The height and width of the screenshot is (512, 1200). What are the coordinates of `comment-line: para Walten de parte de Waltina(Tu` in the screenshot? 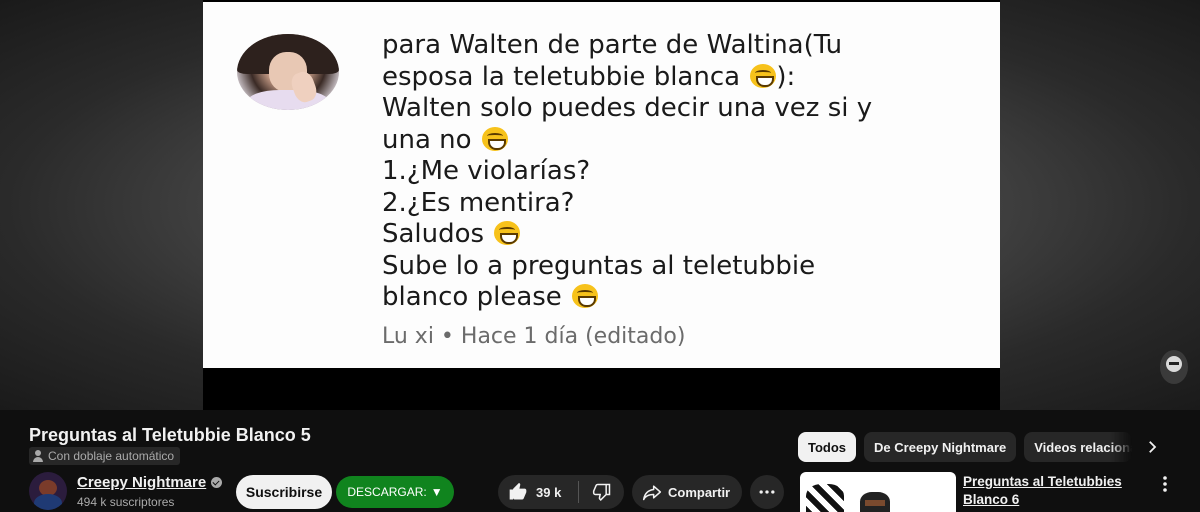 It's located at (687, 46).